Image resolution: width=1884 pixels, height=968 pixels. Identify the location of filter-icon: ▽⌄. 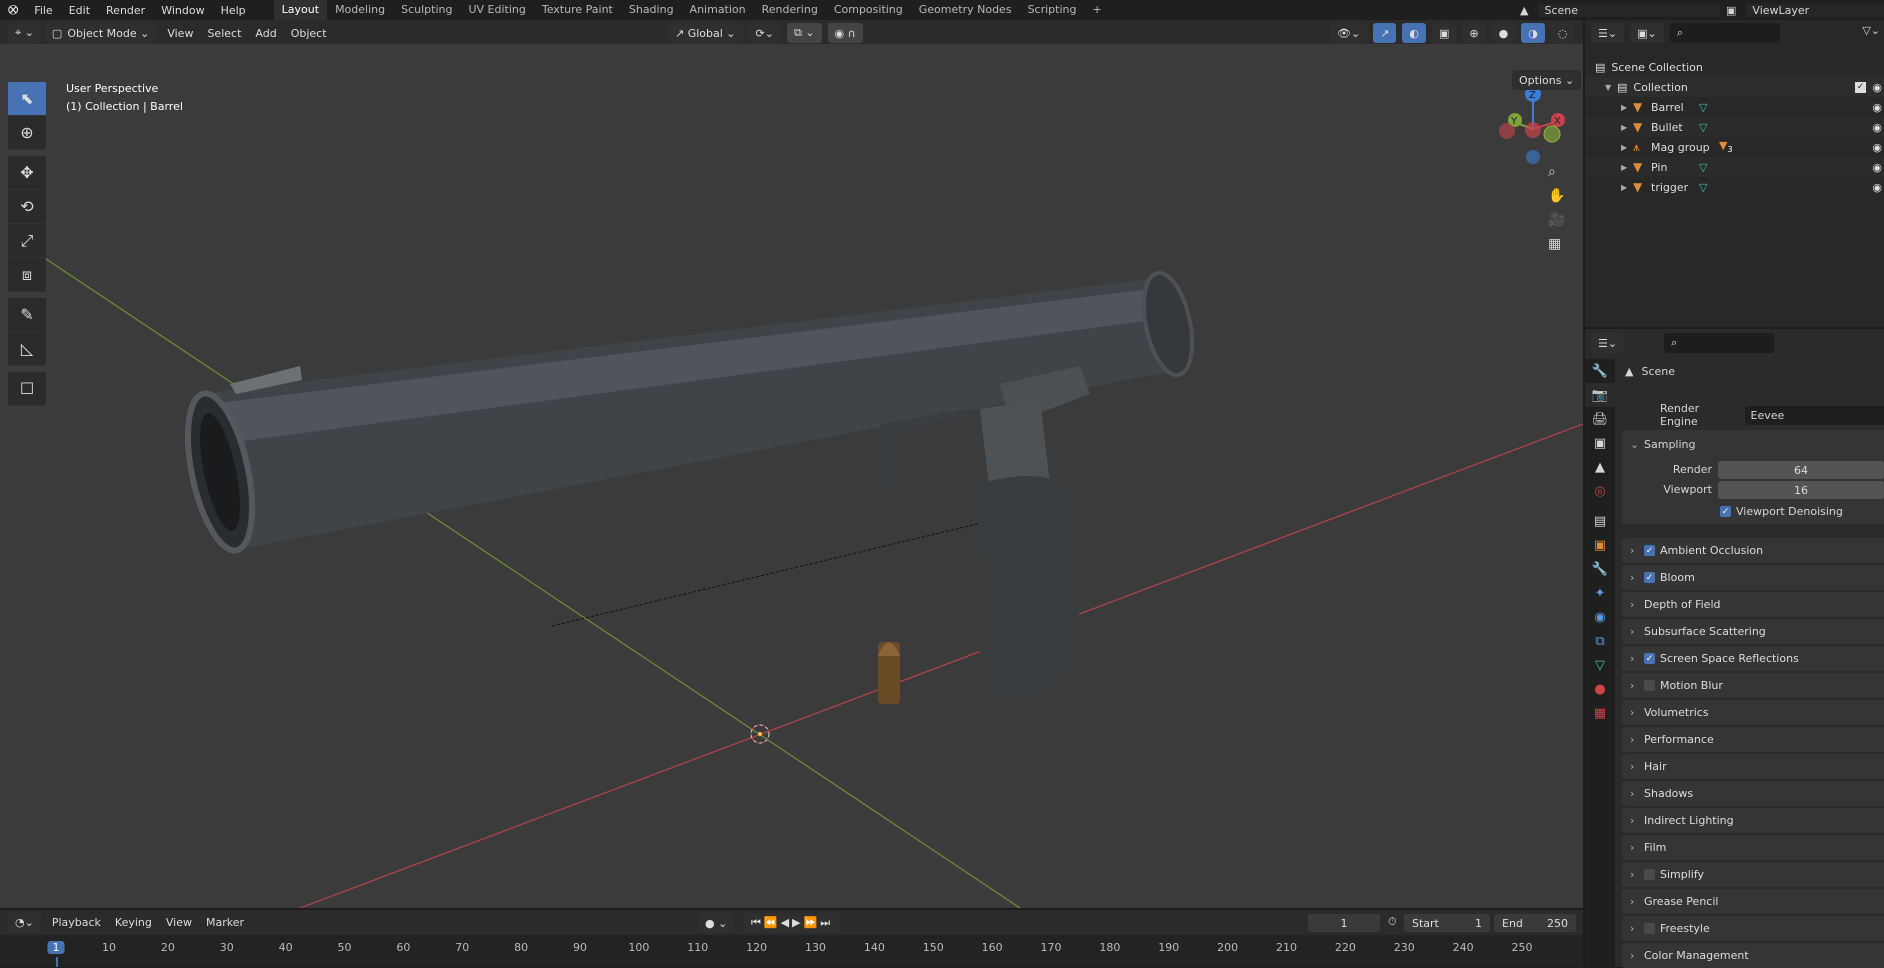
(1871, 30).